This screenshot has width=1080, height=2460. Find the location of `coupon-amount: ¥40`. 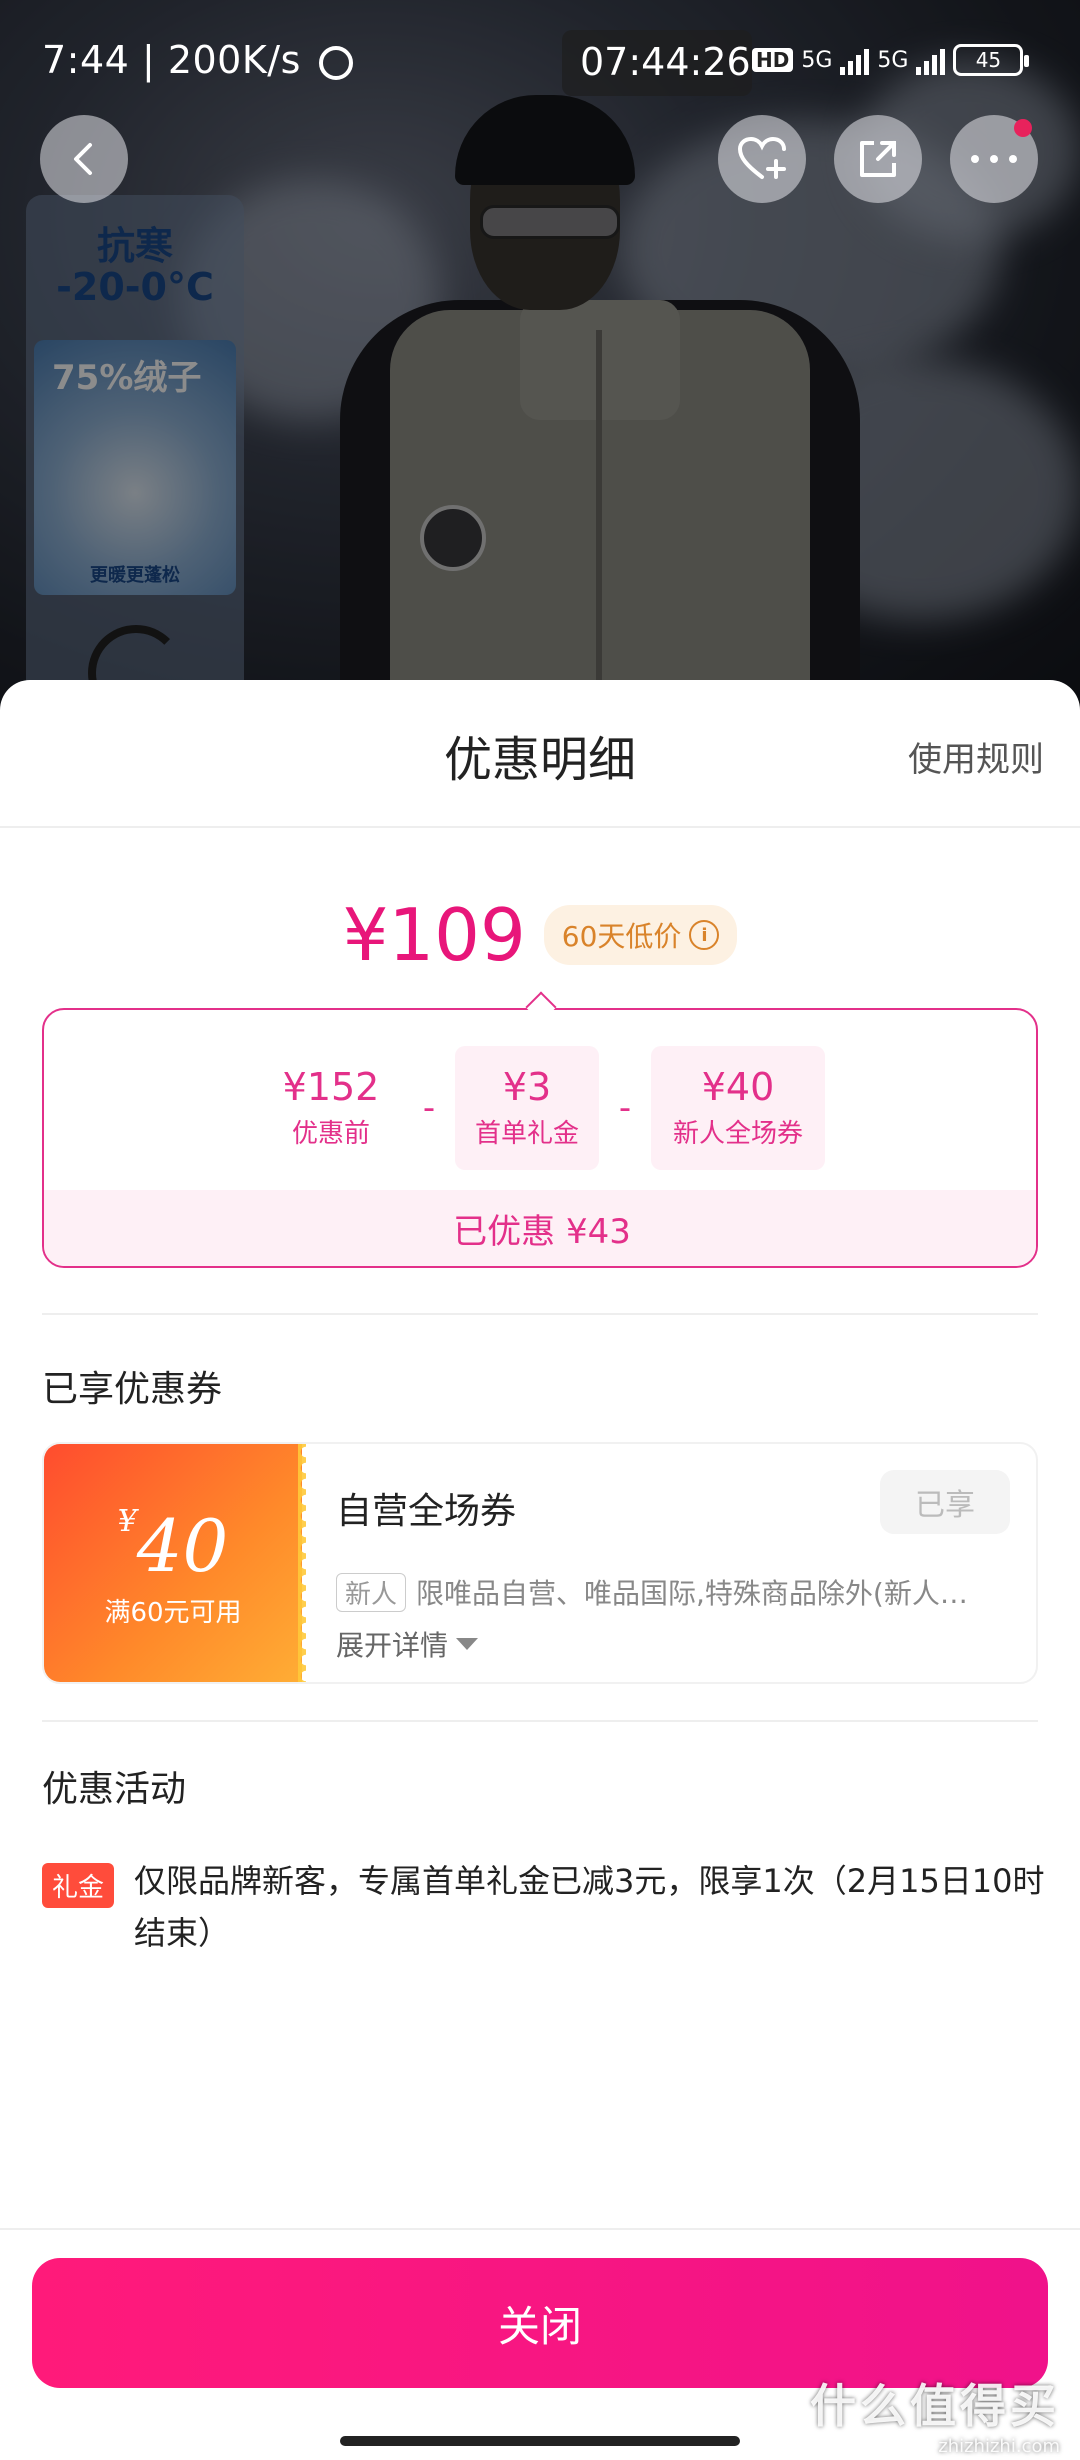

coupon-amount: ¥40 is located at coordinates (173, 1546).